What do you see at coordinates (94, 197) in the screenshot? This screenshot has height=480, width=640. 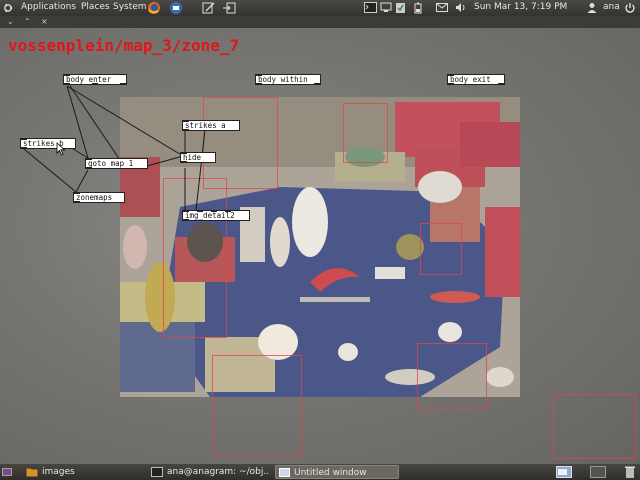 I see `zonemaps-label: zonemaps` at bounding box center [94, 197].